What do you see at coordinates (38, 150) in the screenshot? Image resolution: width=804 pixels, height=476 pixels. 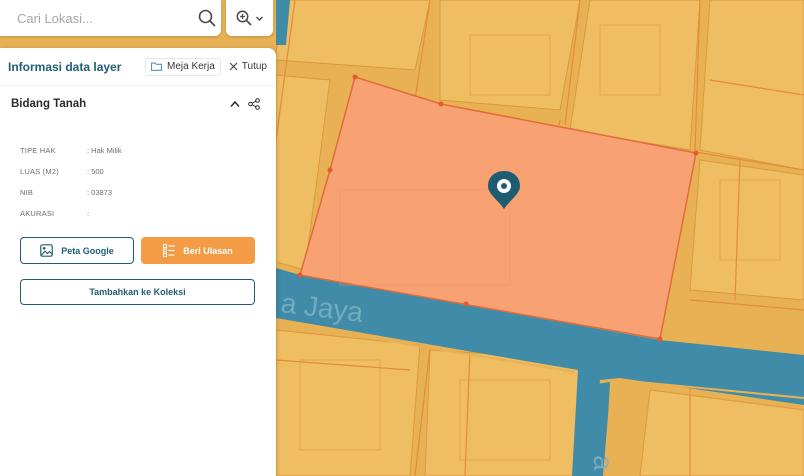 I see `attr-label: TIPE HAK` at bounding box center [38, 150].